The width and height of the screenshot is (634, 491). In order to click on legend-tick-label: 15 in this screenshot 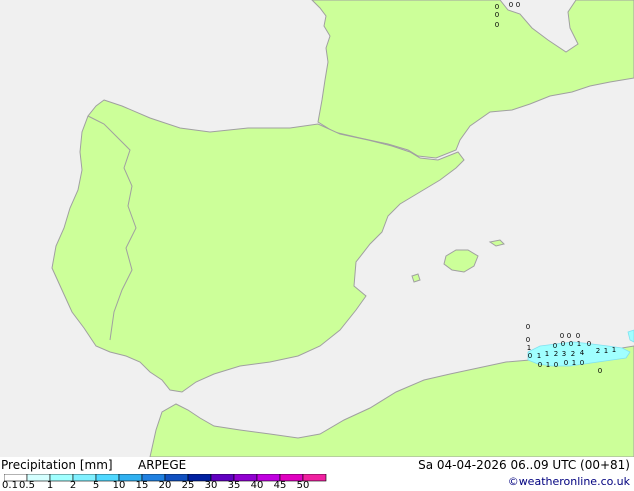, I will do `click(142, 485)`.